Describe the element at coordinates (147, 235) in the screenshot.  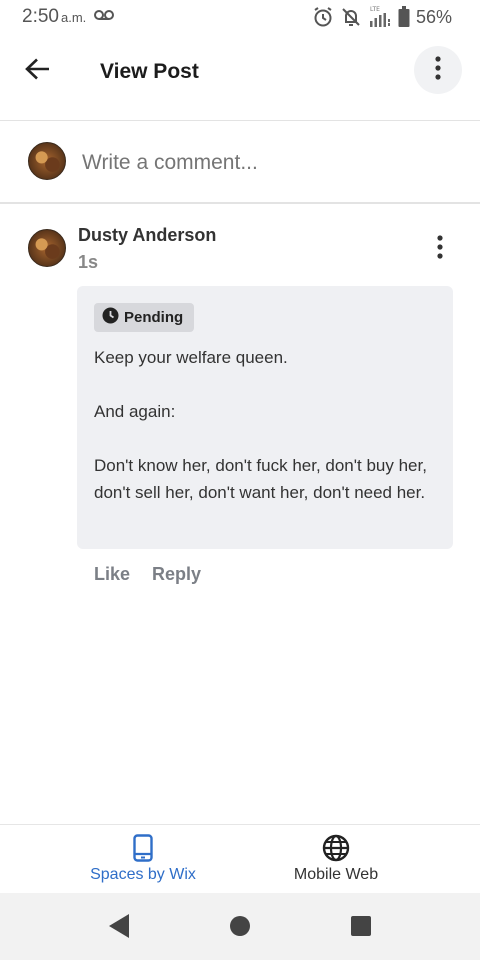
I see `comment-author: Dusty Anderson` at that location.